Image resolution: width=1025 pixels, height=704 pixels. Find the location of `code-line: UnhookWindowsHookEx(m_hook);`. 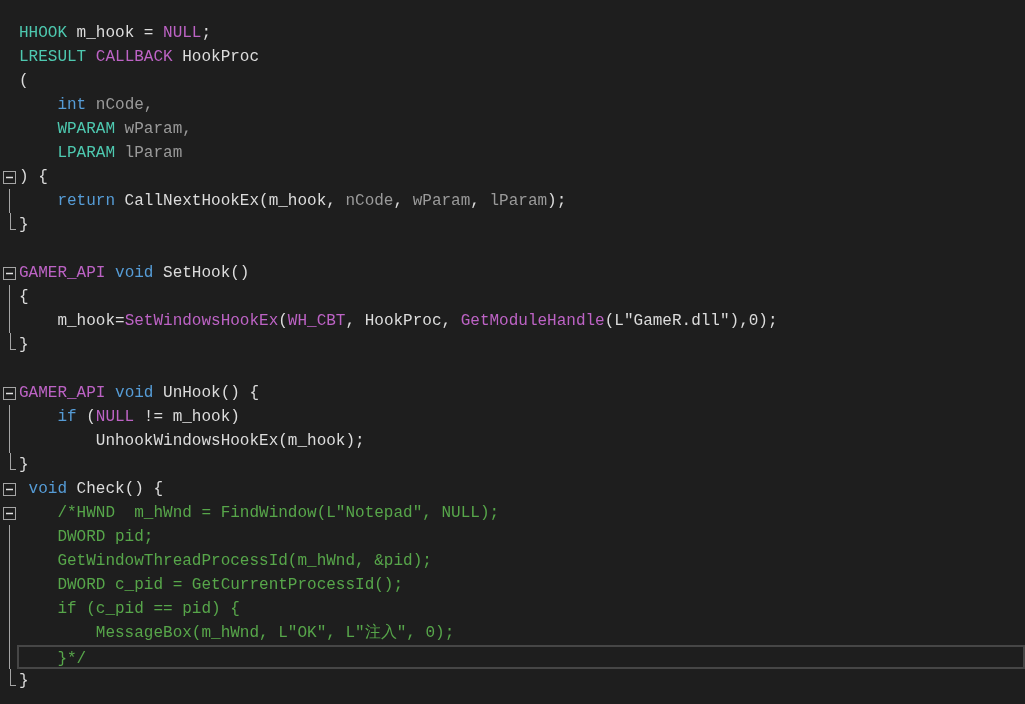

code-line: UnhookWindowsHookEx(m_hook); is located at coordinates (229, 441).